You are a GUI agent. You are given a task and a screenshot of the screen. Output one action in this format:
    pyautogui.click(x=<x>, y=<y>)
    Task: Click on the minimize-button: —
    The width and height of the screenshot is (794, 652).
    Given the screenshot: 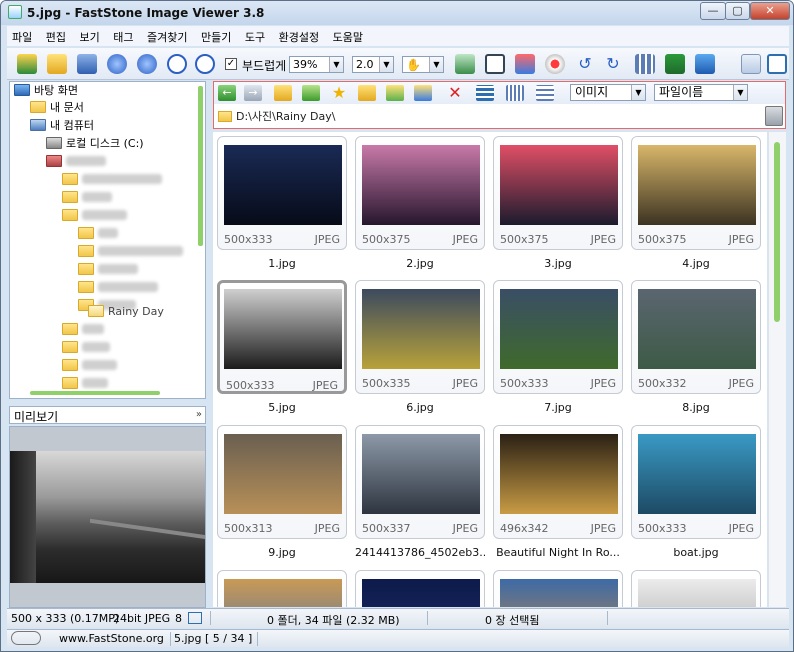 What is the action you would take?
    pyautogui.click(x=713, y=11)
    